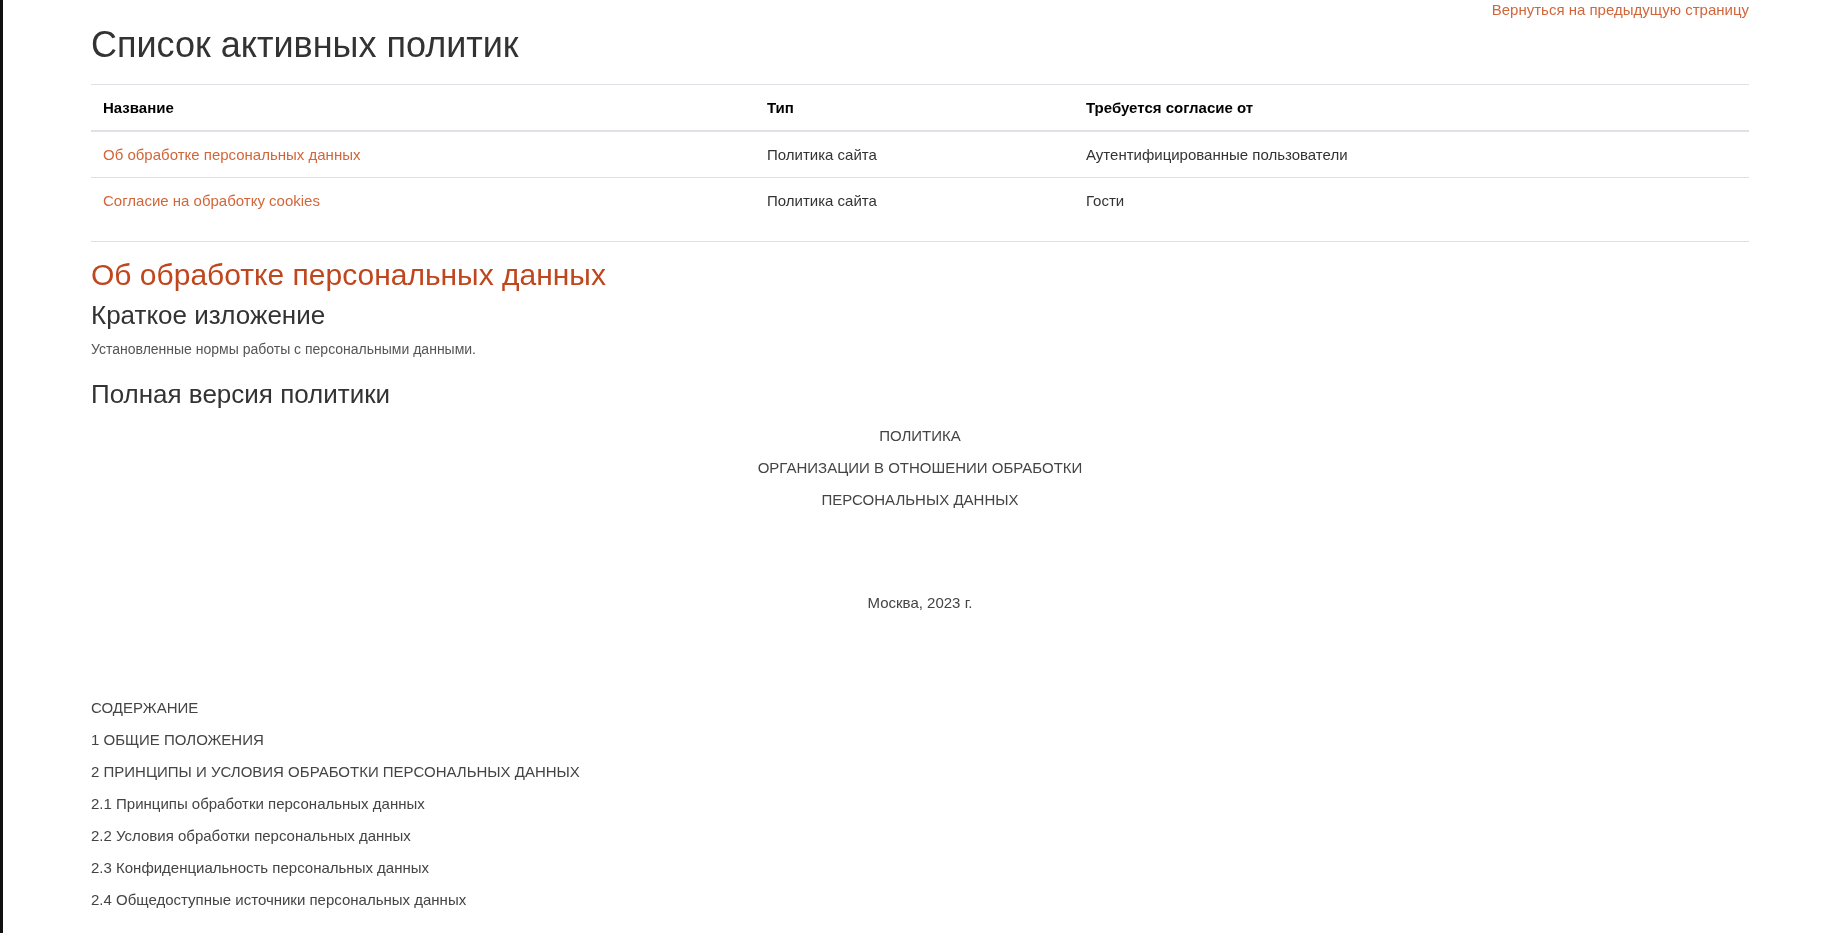  I want to click on contents-entry: 2.3 Конфиденциальность персональных данных, so click(261, 868).